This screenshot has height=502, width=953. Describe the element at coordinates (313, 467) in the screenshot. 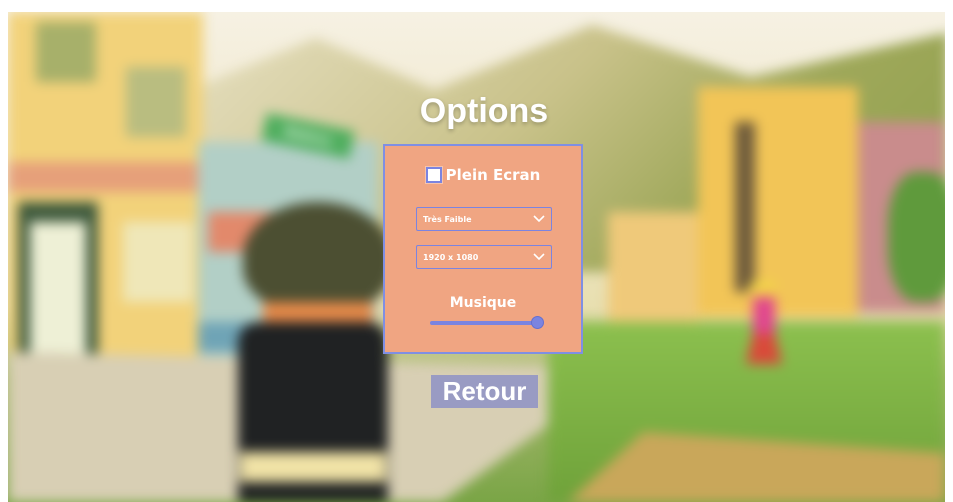

I see `player-character-belt` at that location.